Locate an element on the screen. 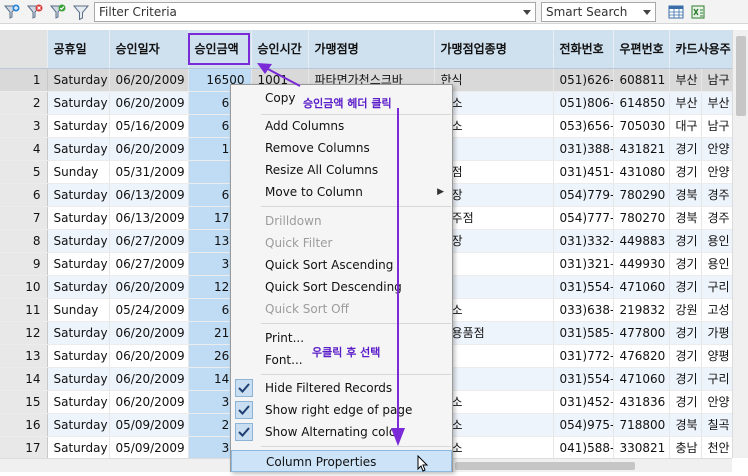 Image resolution: width=748 pixels, height=476 pixels. annotation-right-click-select: 우클릭 후 선택 is located at coordinates (346, 352).